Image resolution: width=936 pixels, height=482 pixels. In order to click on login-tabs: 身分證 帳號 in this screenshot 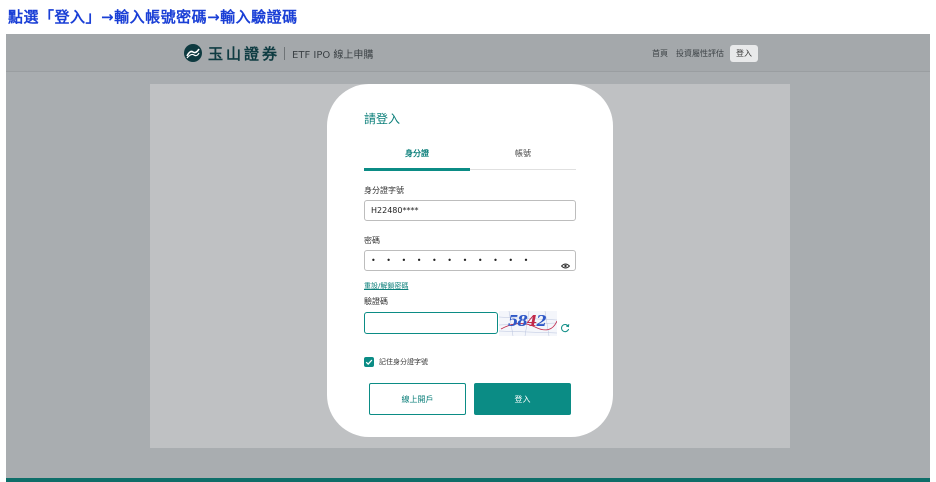, I will do `click(470, 157)`.